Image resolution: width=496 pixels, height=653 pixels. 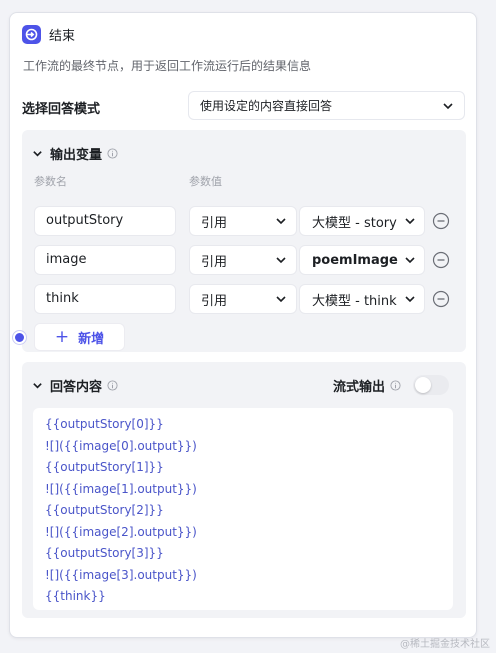 I want to click on add-variable-button: + 新增, so click(x=79, y=337).